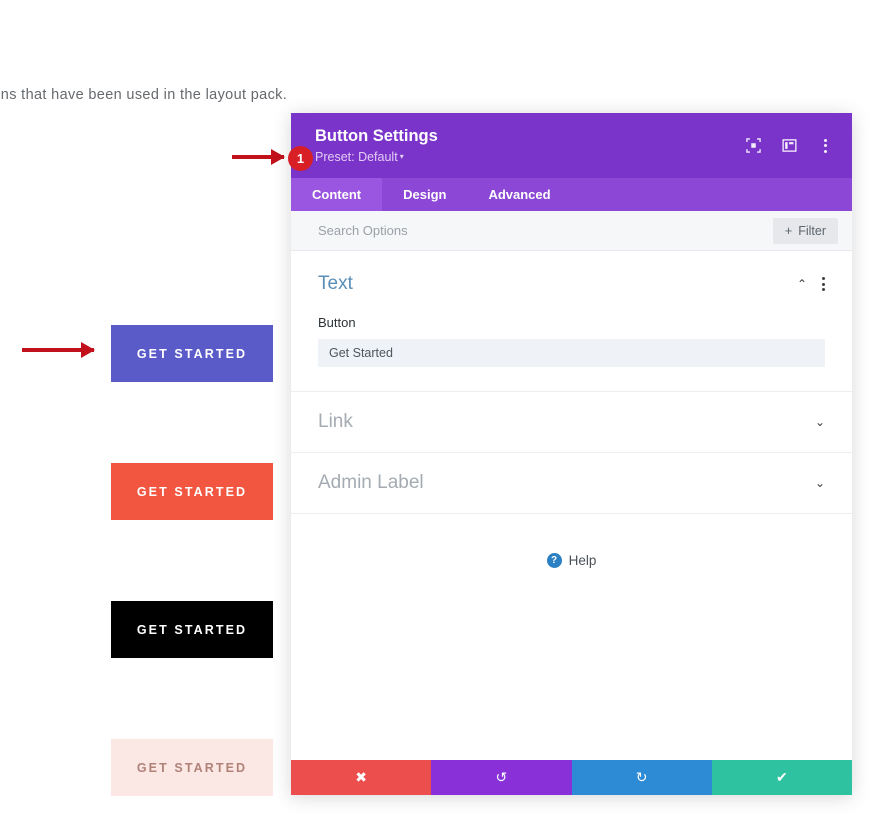 This screenshot has width=880, height=834. Describe the element at coordinates (58, 350) in the screenshot. I see `annotation-arrow-to-button` at that location.